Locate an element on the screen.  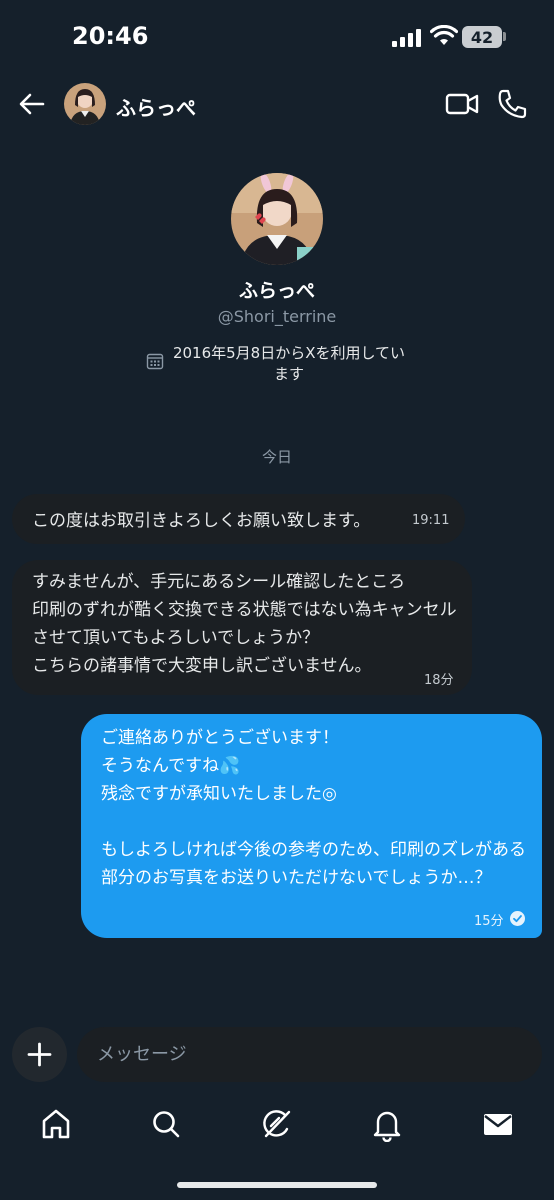
plus-icon is located at coordinates (39, 1054).